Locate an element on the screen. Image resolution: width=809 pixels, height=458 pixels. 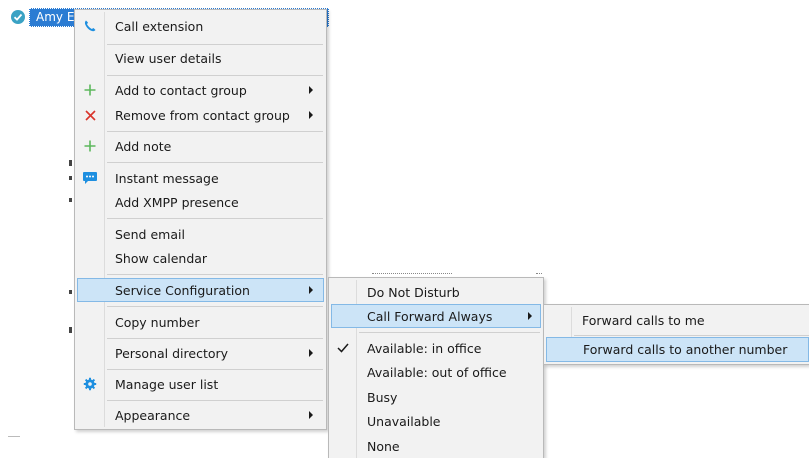
menu-item-forward-calls-to-another-number: Forward calls to another number is located at coordinates (677, 349).